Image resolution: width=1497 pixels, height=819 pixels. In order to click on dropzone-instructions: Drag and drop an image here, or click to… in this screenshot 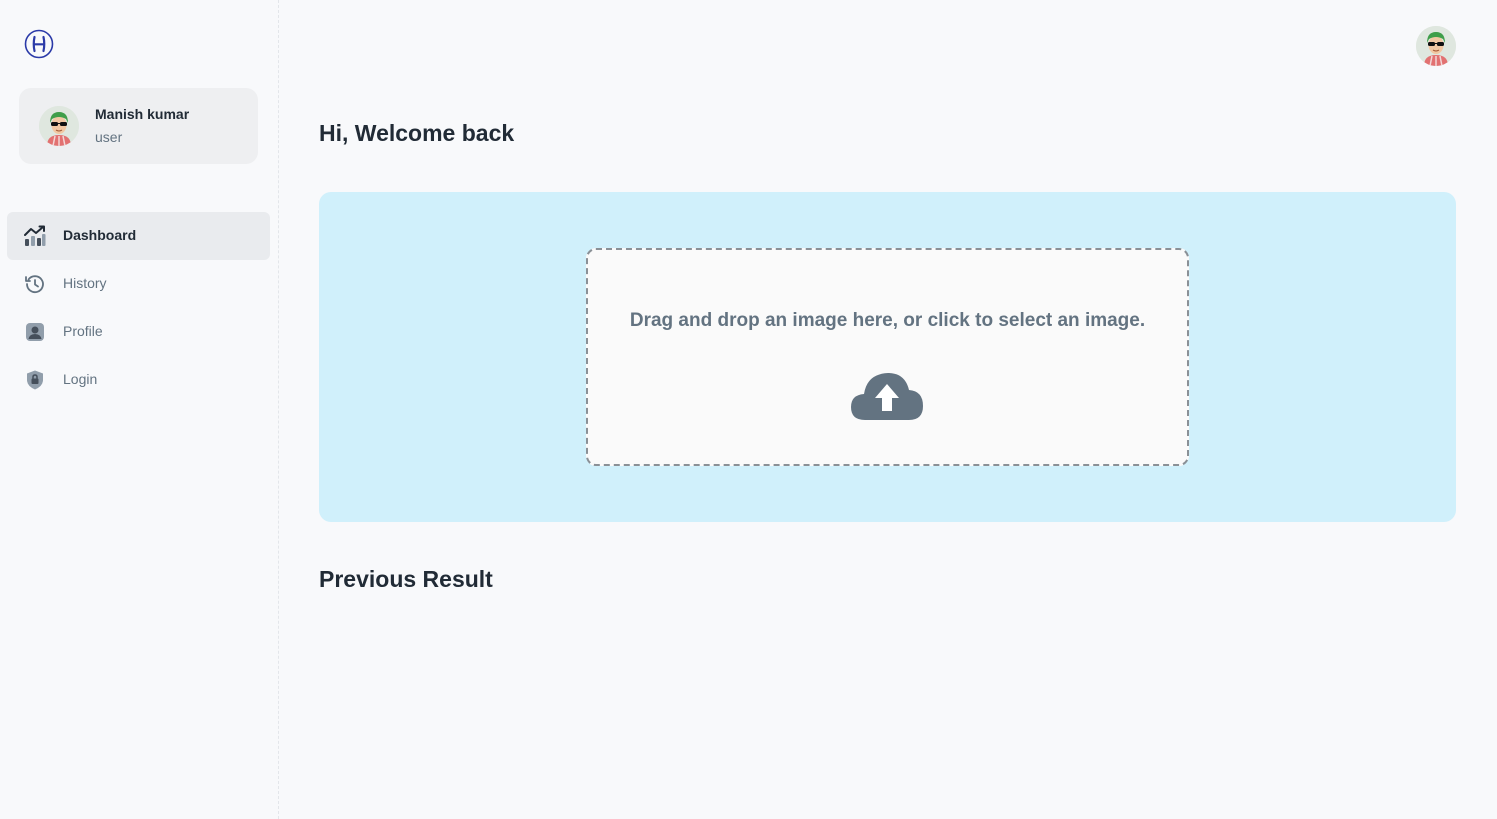, I will do `click(887, 320)`.